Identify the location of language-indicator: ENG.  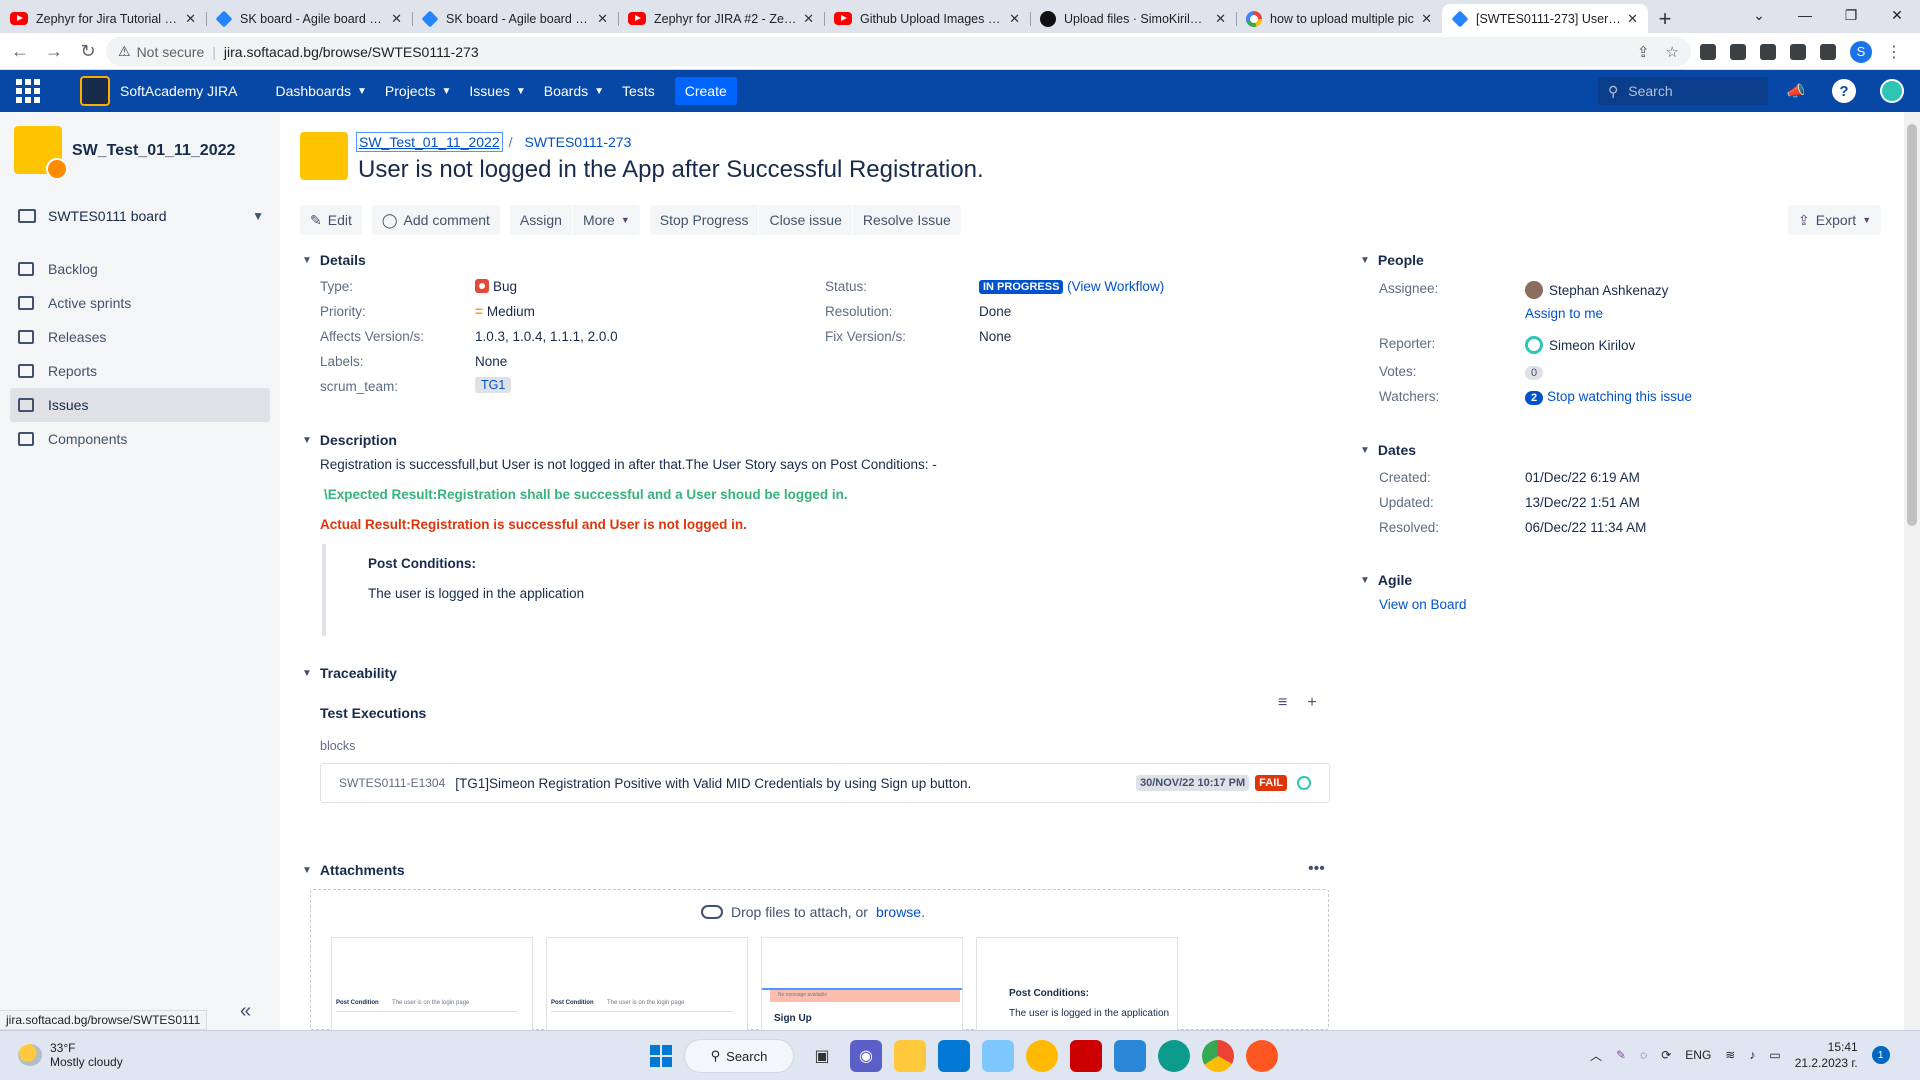
(1698, 1055).